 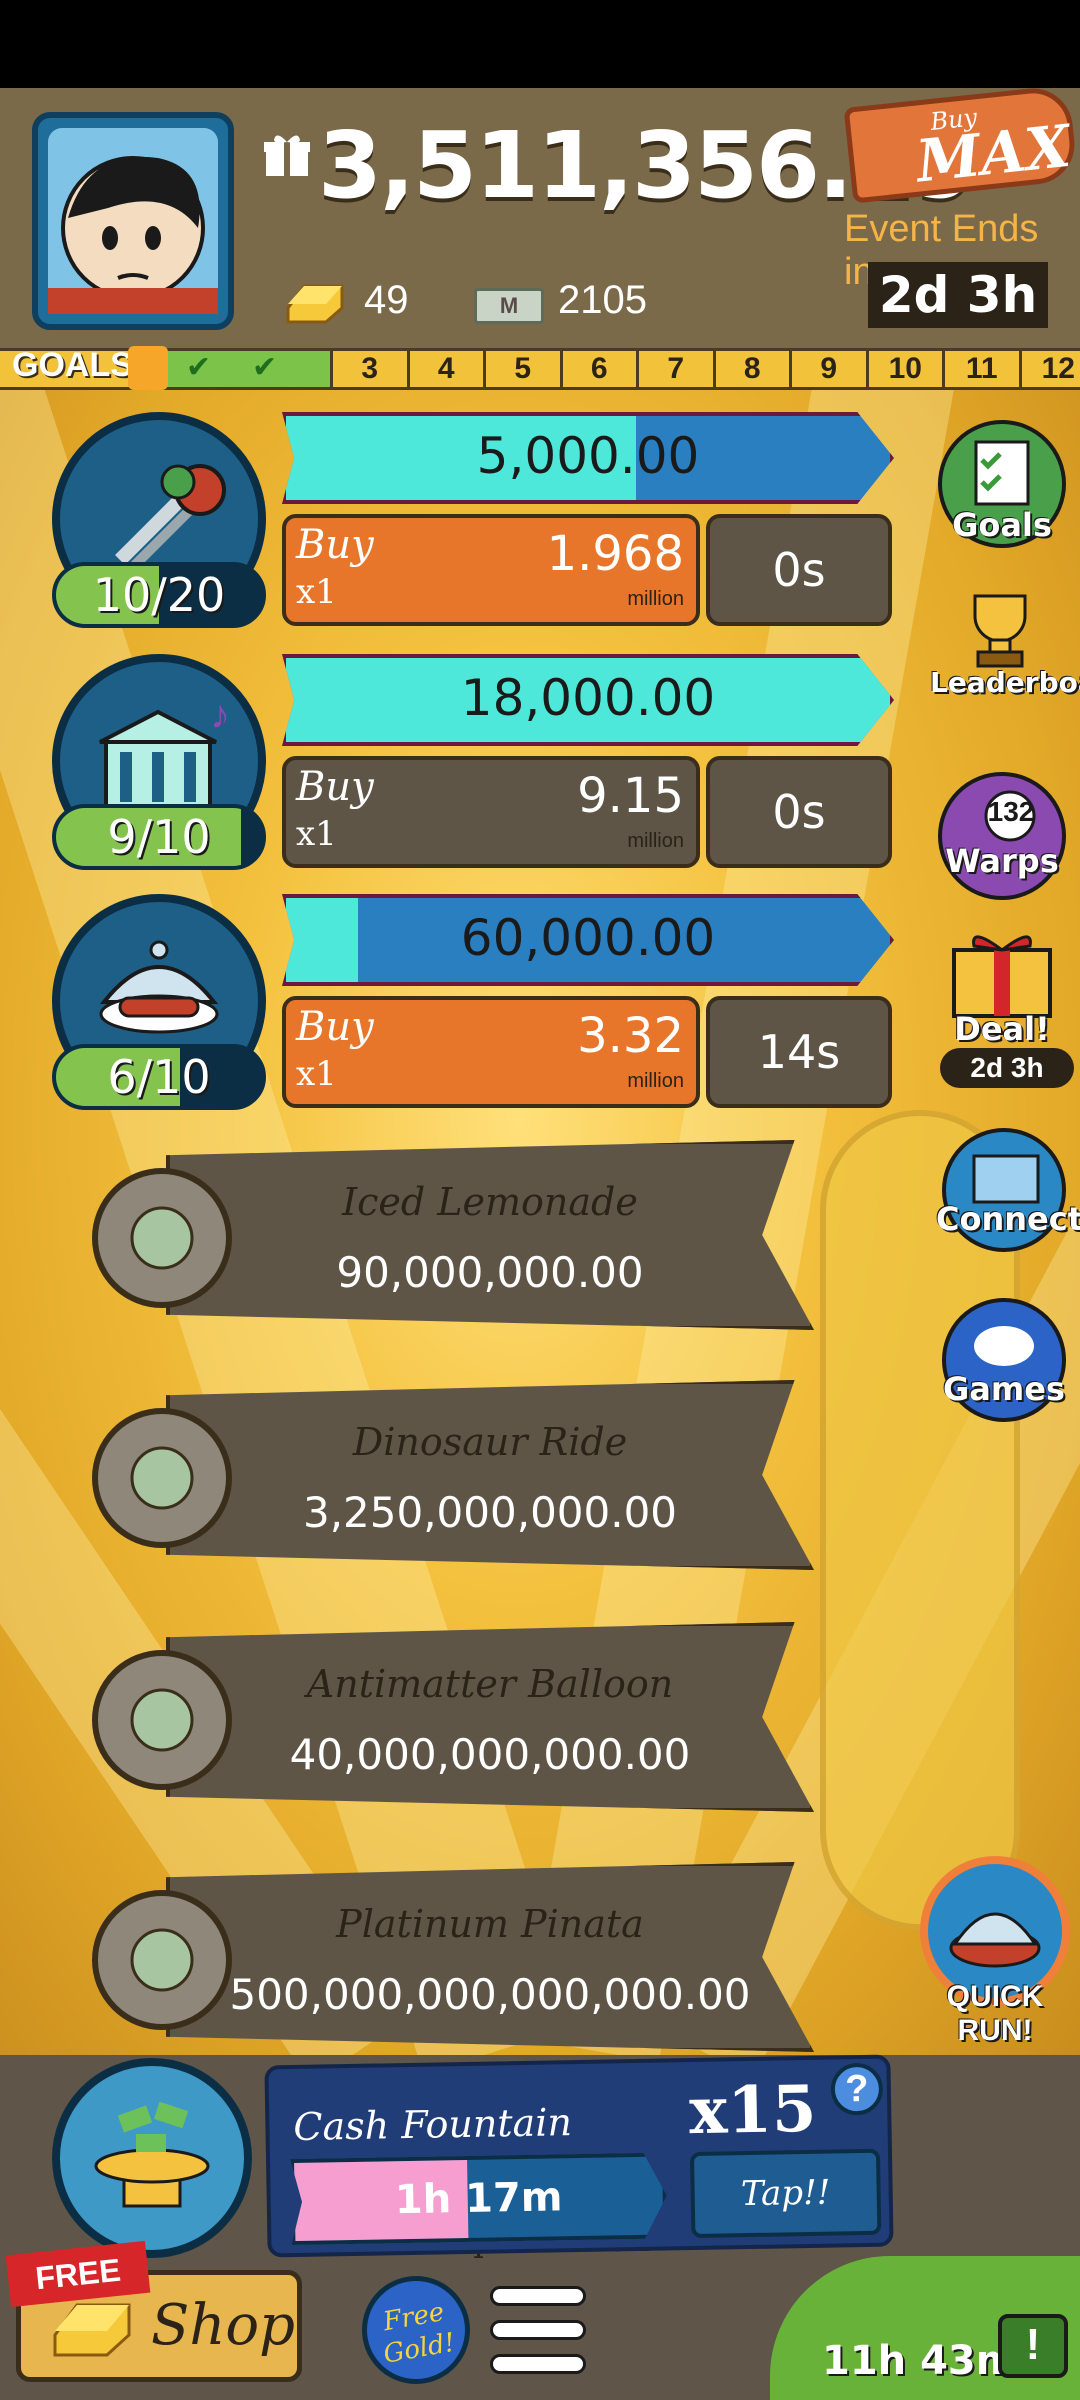 What do you see at coordinates (540, 44) in the screenshot?
I see `status-bar` at bounding box center [540, 44].